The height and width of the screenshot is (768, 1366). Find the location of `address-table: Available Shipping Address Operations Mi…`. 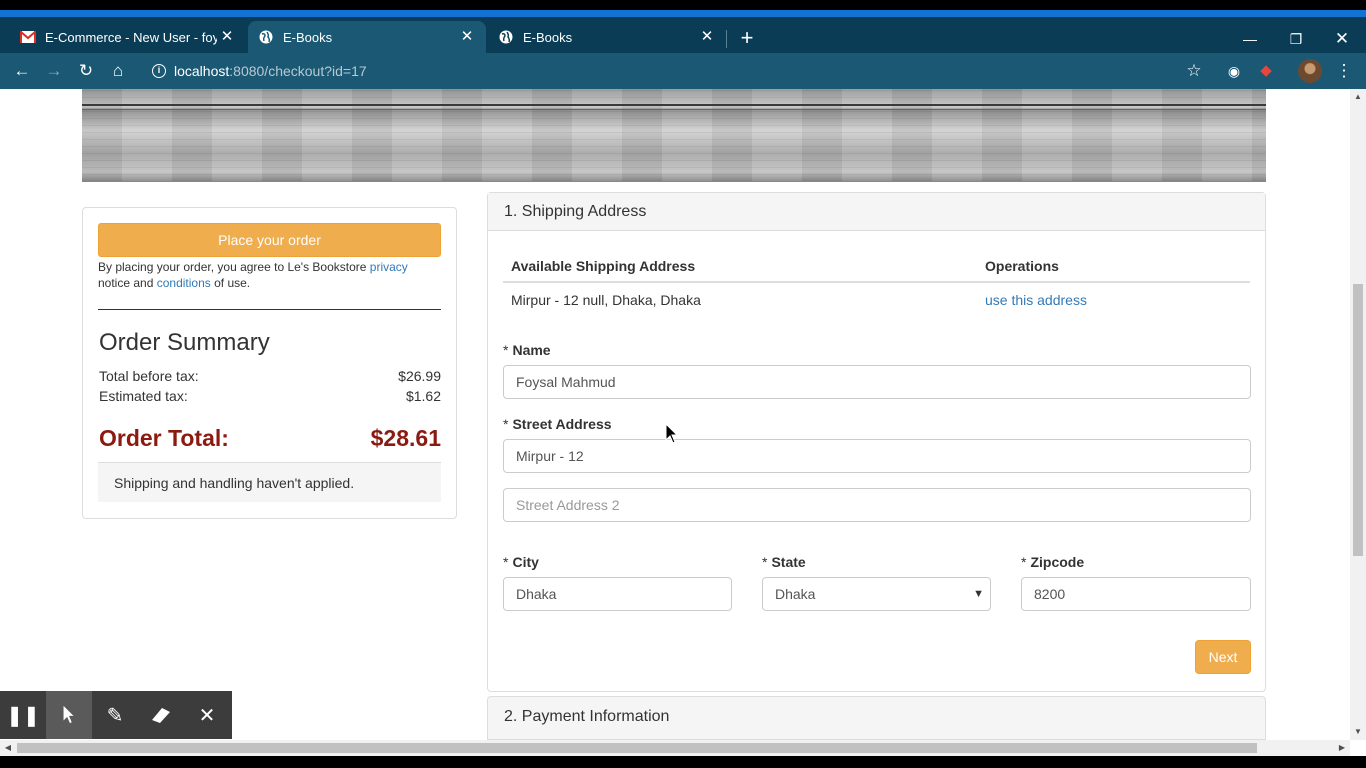

address-table: Available Shipping Address Operations Mi… is located at coordinates (876, 285).